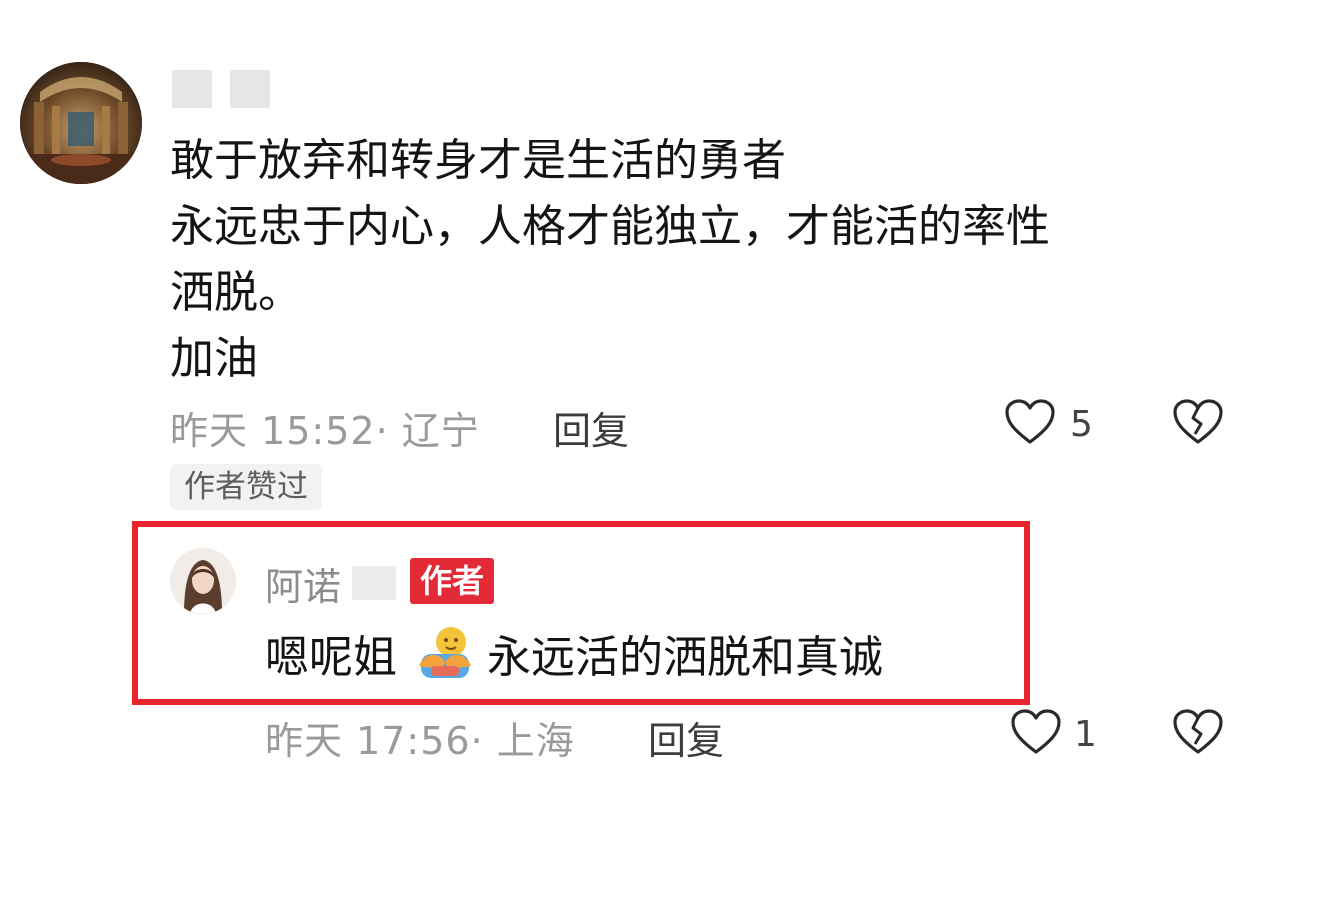 The height and width of the screenshot is (914, 1338). What do you see at coordinates (685, 657) in the screenshot?
I see `reply-text-after-emoji: 永远活的洒脱和真诚` at bounding box center [685, 657].